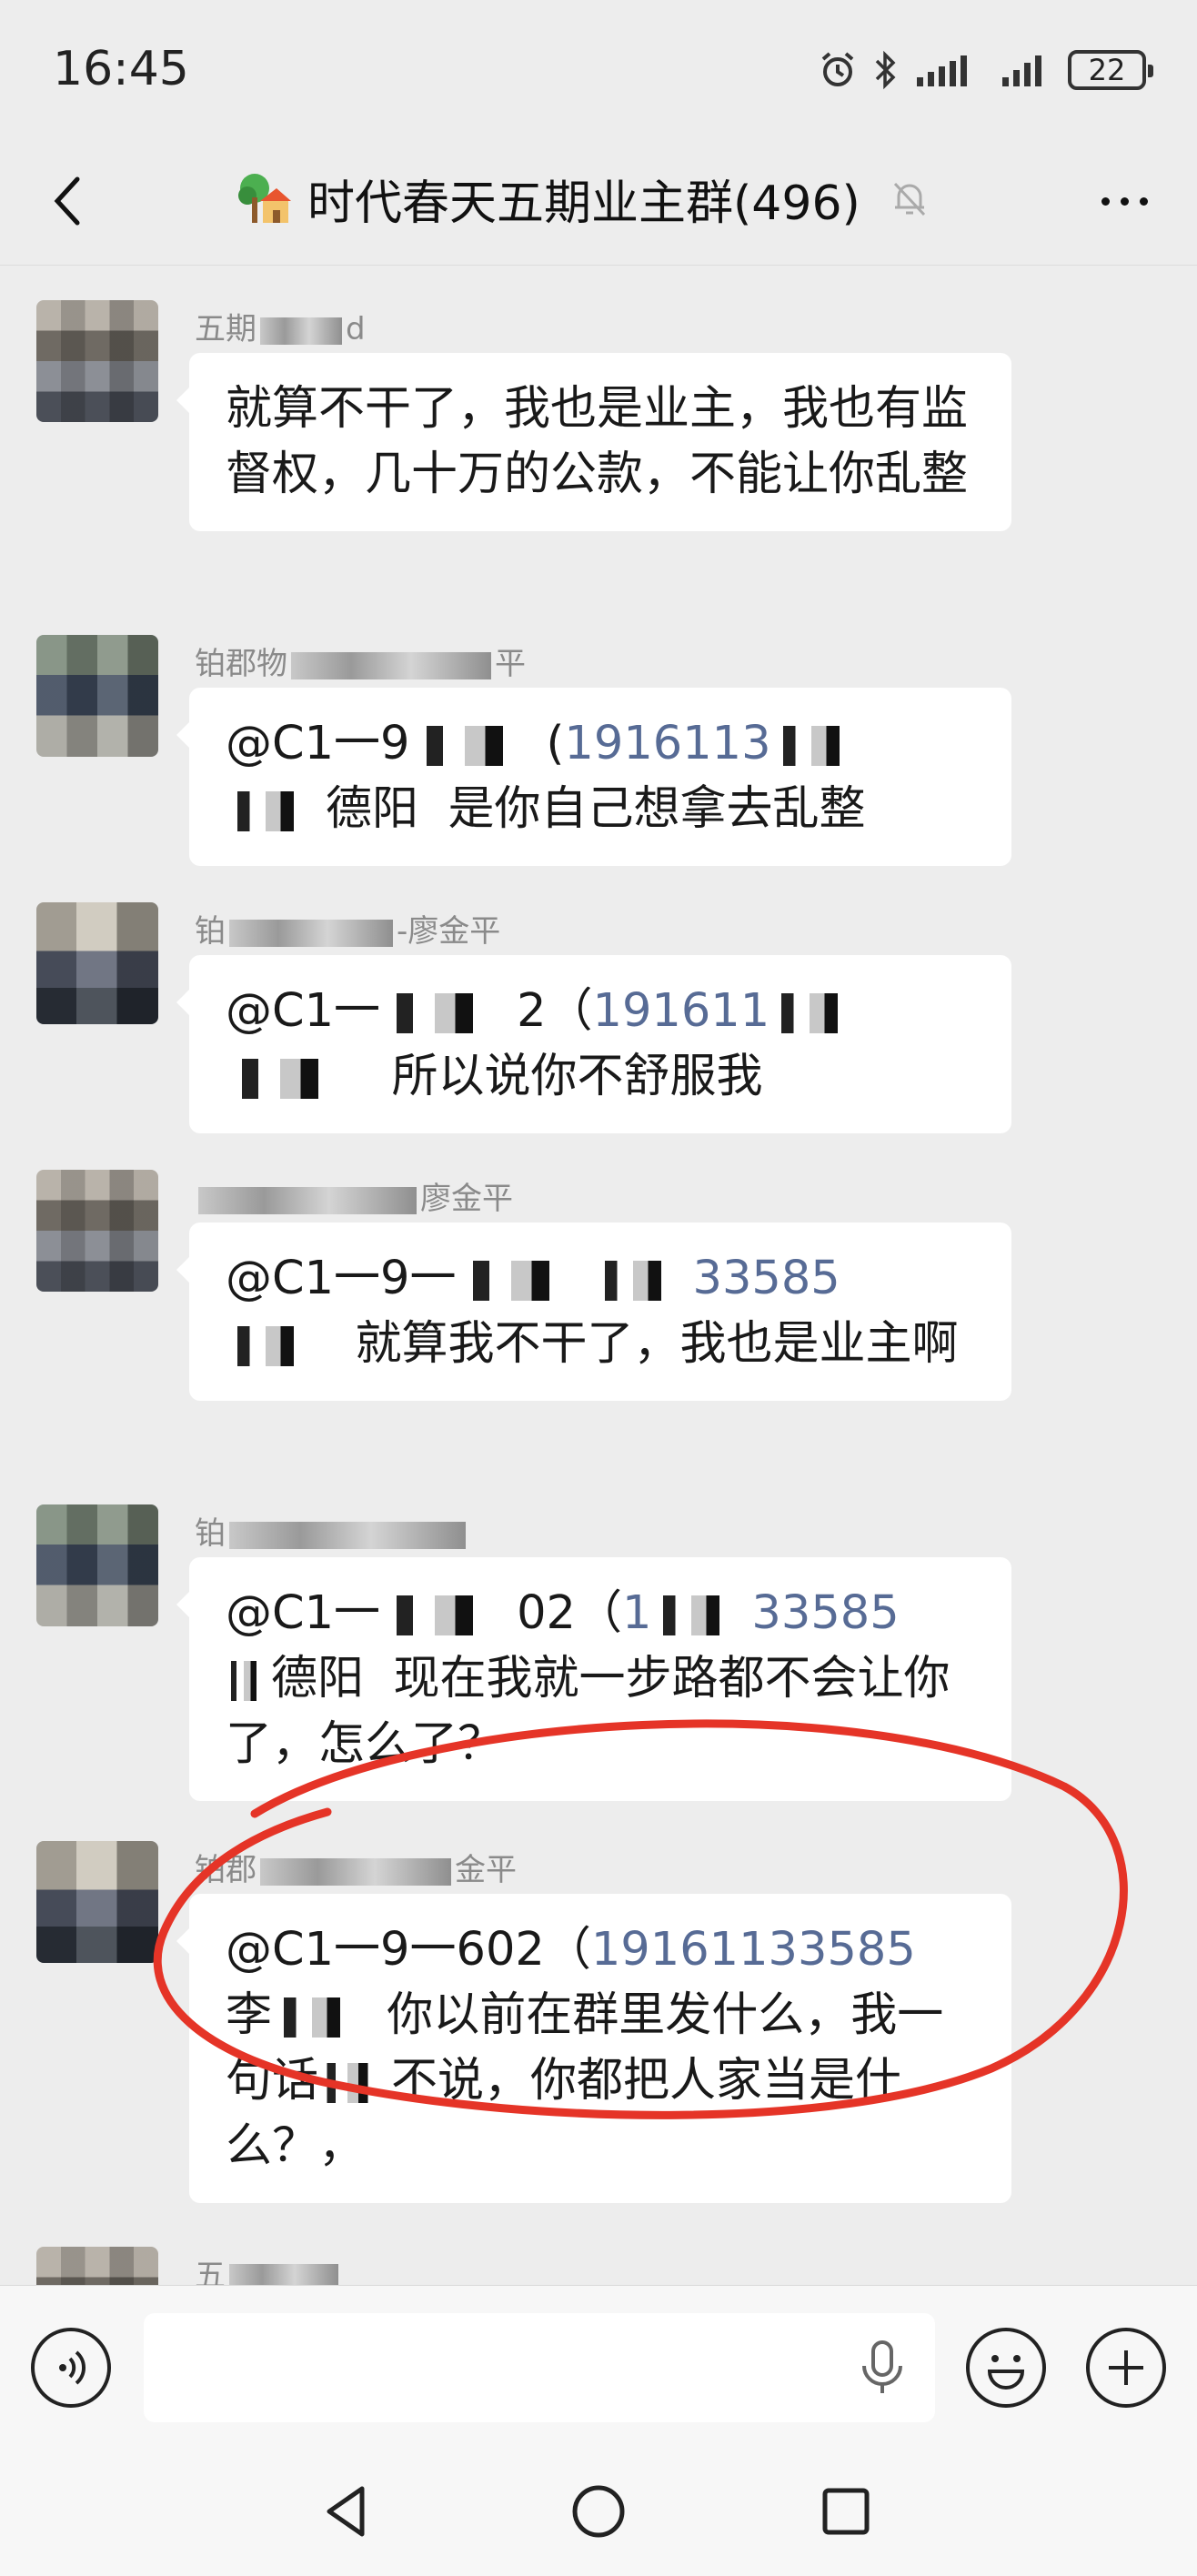 The image size is (1197, 2576). What do you see at coordinates (885, 70) in the screenshot?
I see `bluetooth-icon` at bounding box center [885, 70].